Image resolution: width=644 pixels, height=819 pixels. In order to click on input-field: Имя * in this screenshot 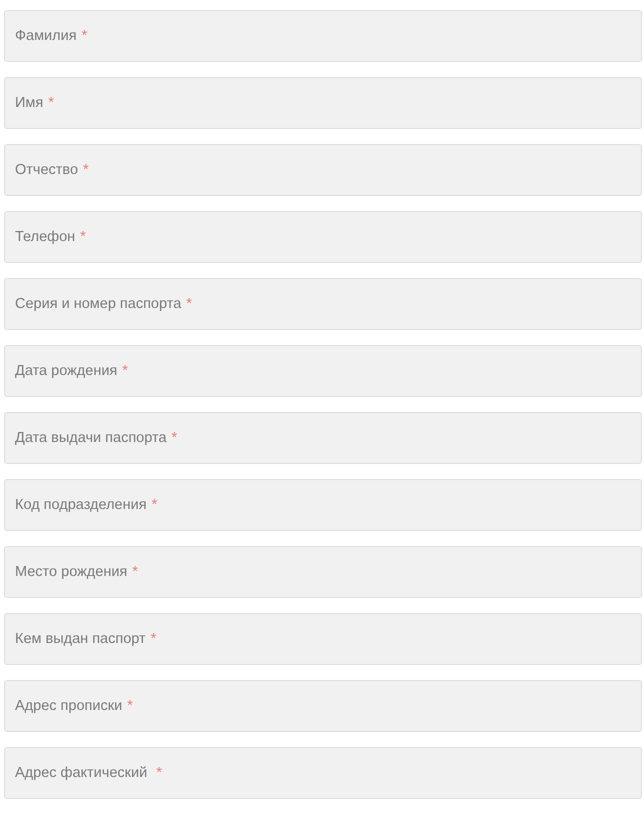, I will do `click(323, 103)`.